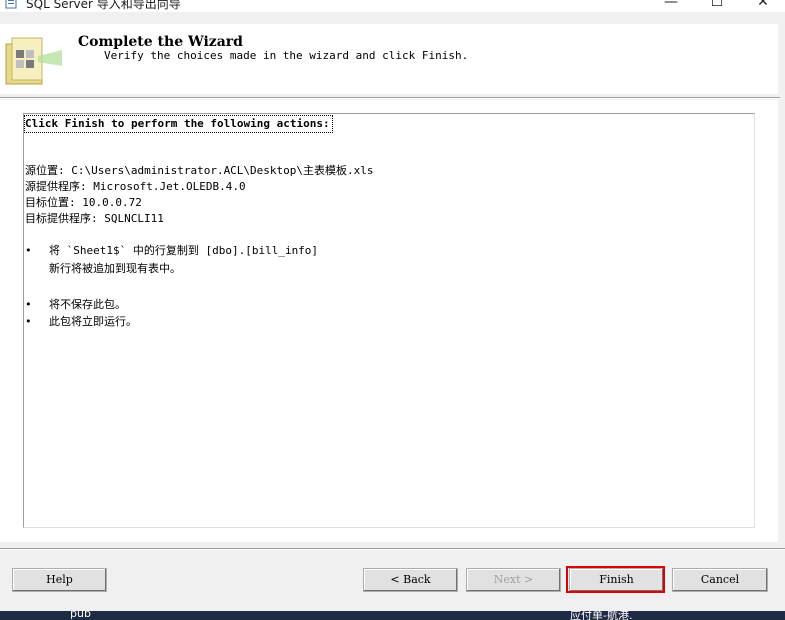 The width and height of the screenshot is (785, 620). Describe the element at coordinates (33, 61) in the screenshot. I see `wizard-folder-icon` at that location.